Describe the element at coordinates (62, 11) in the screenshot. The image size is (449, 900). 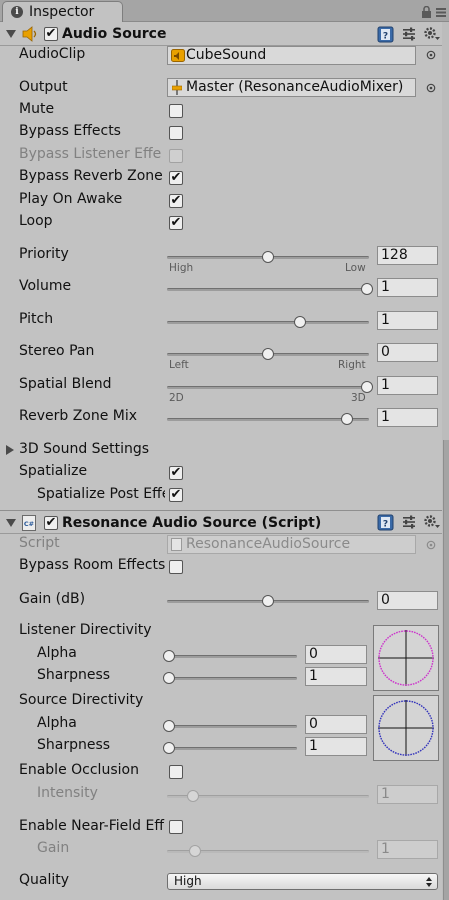
I see `tab-inspector: i Inspector` at that location.